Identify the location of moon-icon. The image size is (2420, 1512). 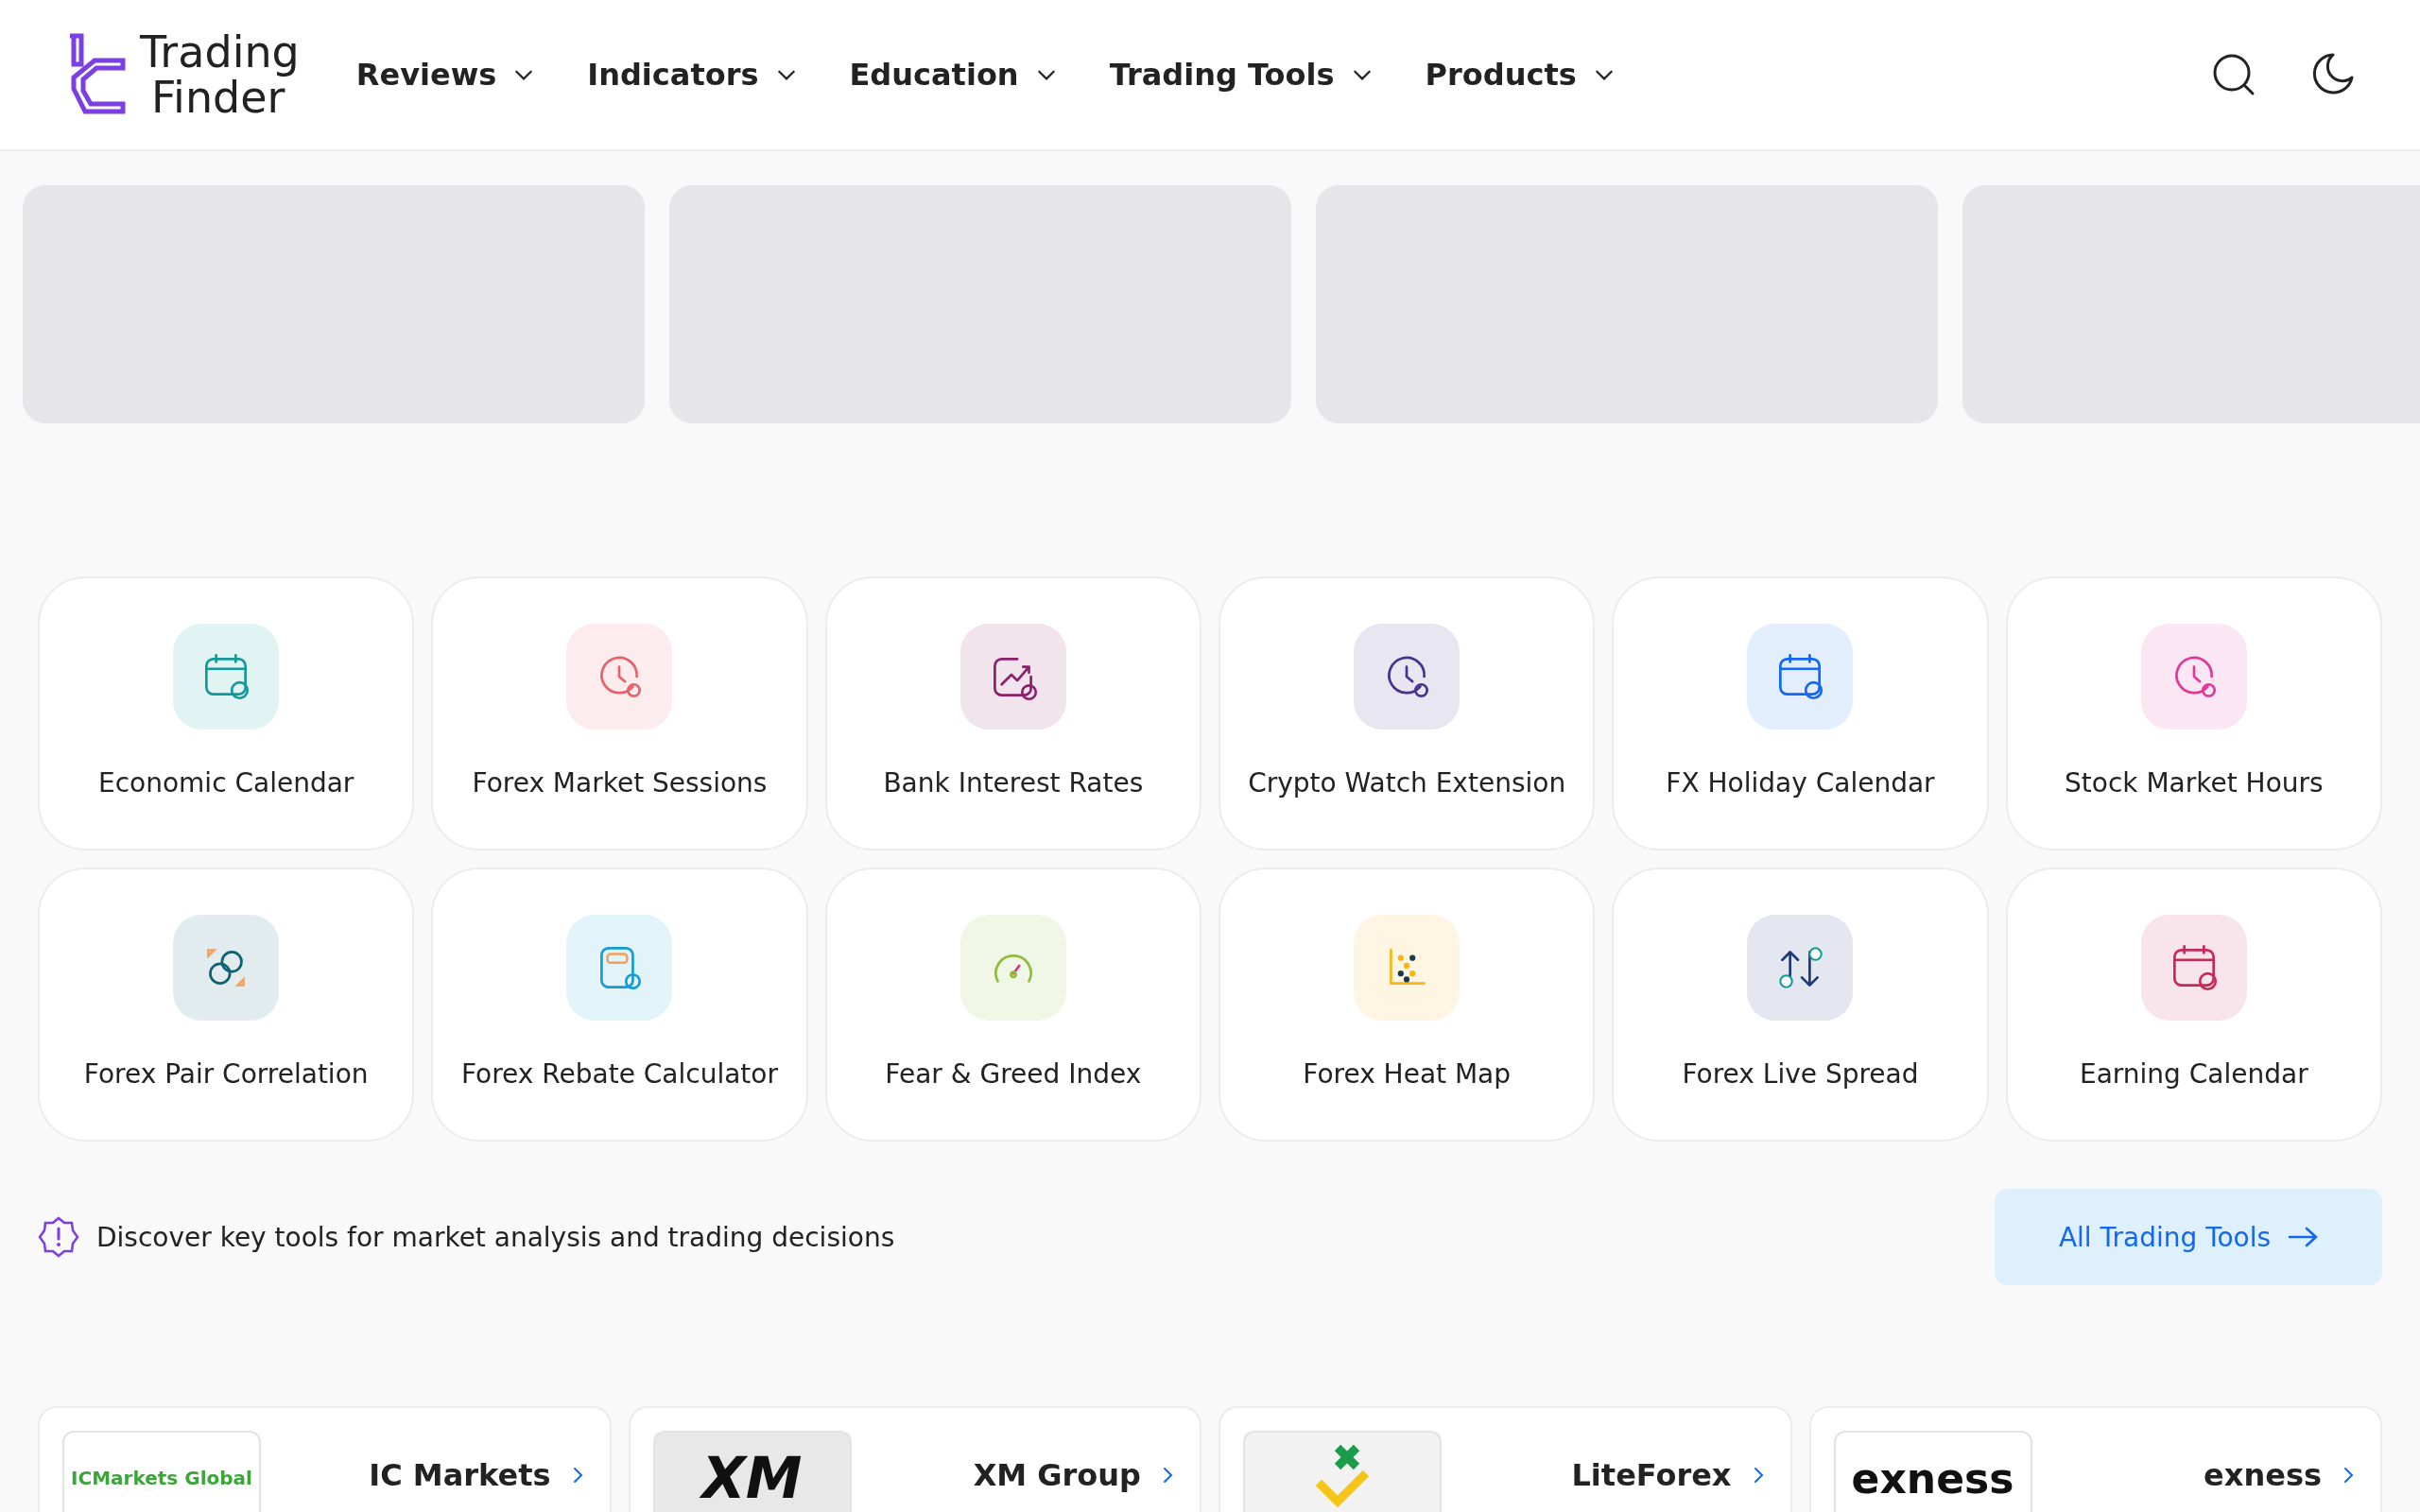
(2333, 73).